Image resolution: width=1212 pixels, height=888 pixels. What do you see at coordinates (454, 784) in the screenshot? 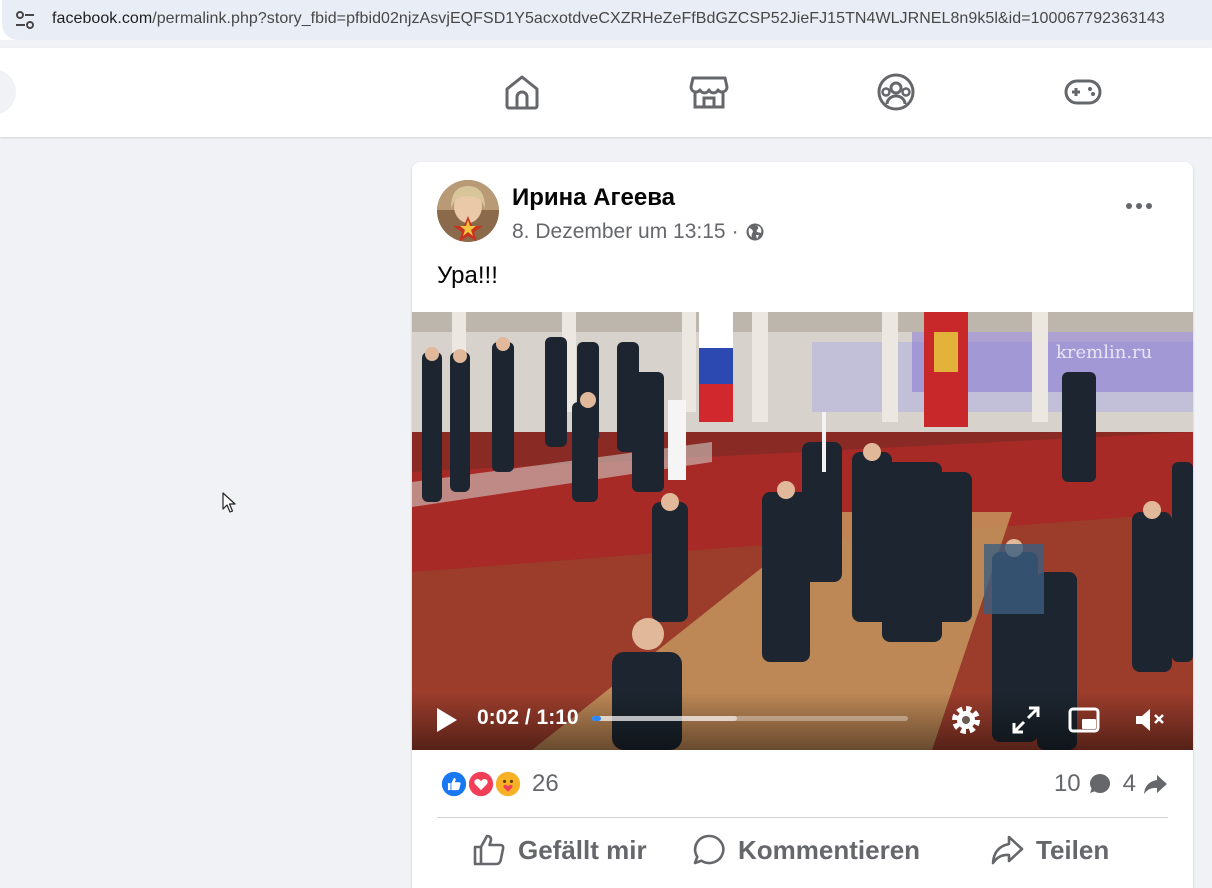
I see `like-reaction-icon` at bounding box center [454, 784].